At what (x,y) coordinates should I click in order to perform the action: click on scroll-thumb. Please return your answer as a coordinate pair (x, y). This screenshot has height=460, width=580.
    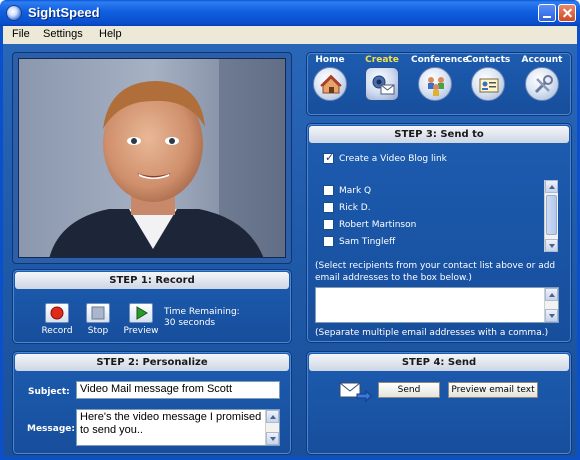
    Looking at the image, I should click on (551, 215).